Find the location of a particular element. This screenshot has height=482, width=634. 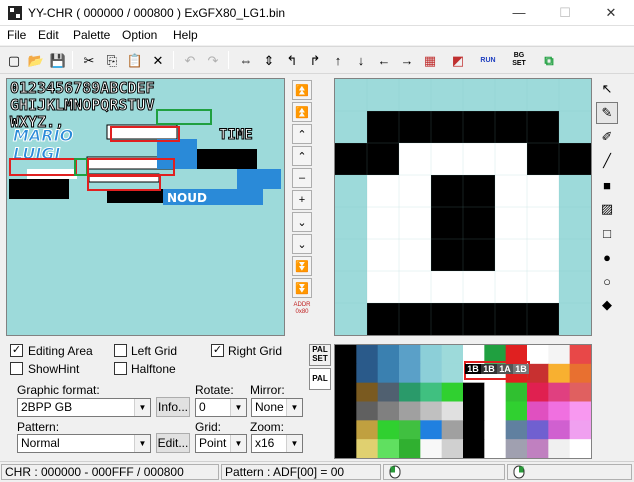

zoom-select: x16 ▼ is located at coordinates (277, 443).